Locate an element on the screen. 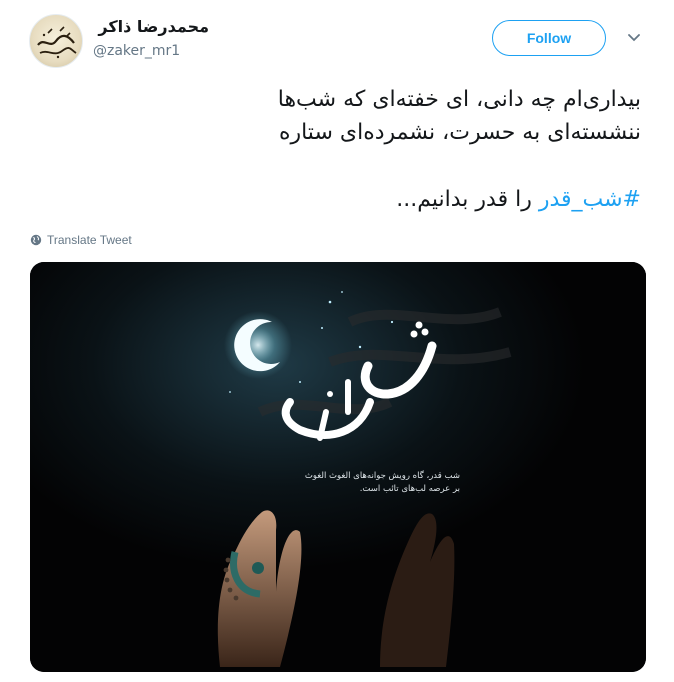  tweet-line-1: بیداری‌ام چه دانی، ای خفته‌ای که شب‌ها is located at coordinates (459, 99).